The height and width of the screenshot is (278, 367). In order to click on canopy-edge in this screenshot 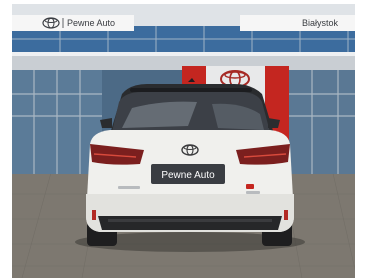, I will do `click(189, 54)`.